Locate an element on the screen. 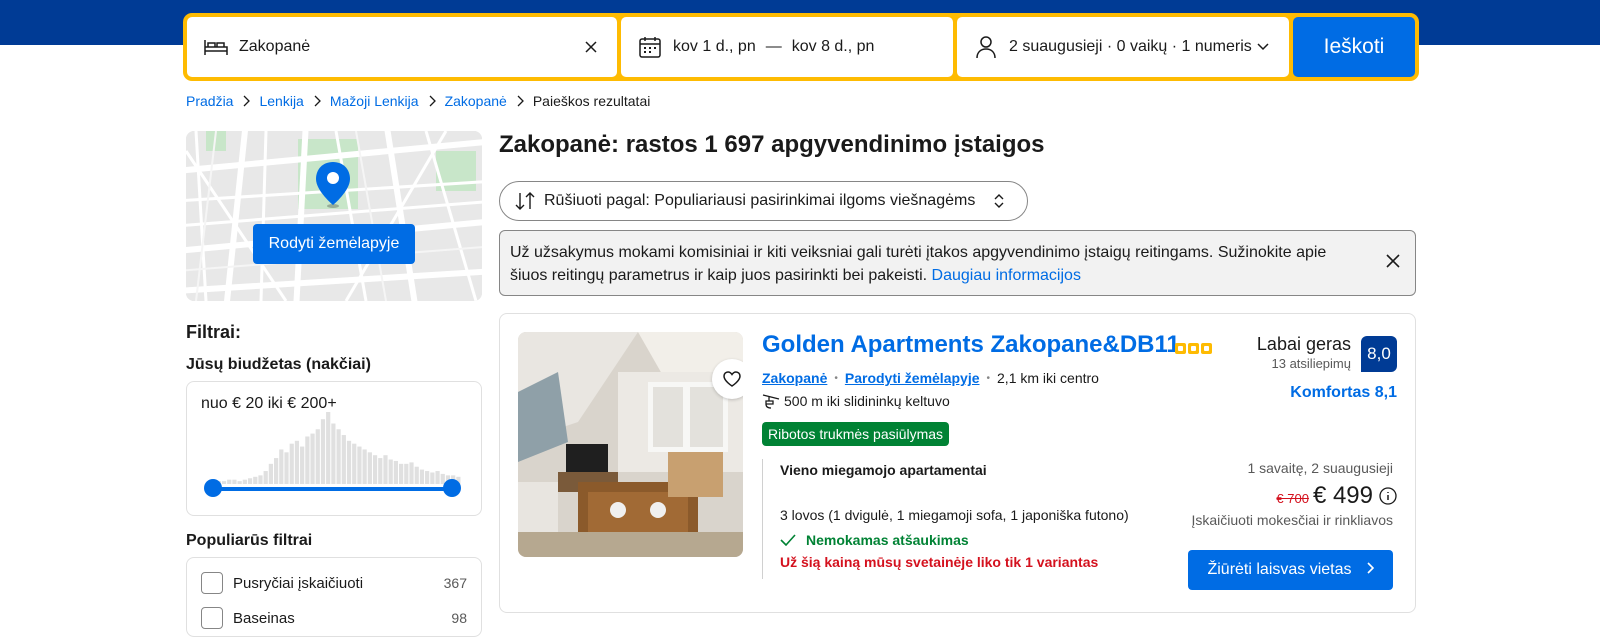 The width and height of the screenshot is (1600, 637). show-map-link: Parodyti žemėlapyje is located at coordinates (912, 378).